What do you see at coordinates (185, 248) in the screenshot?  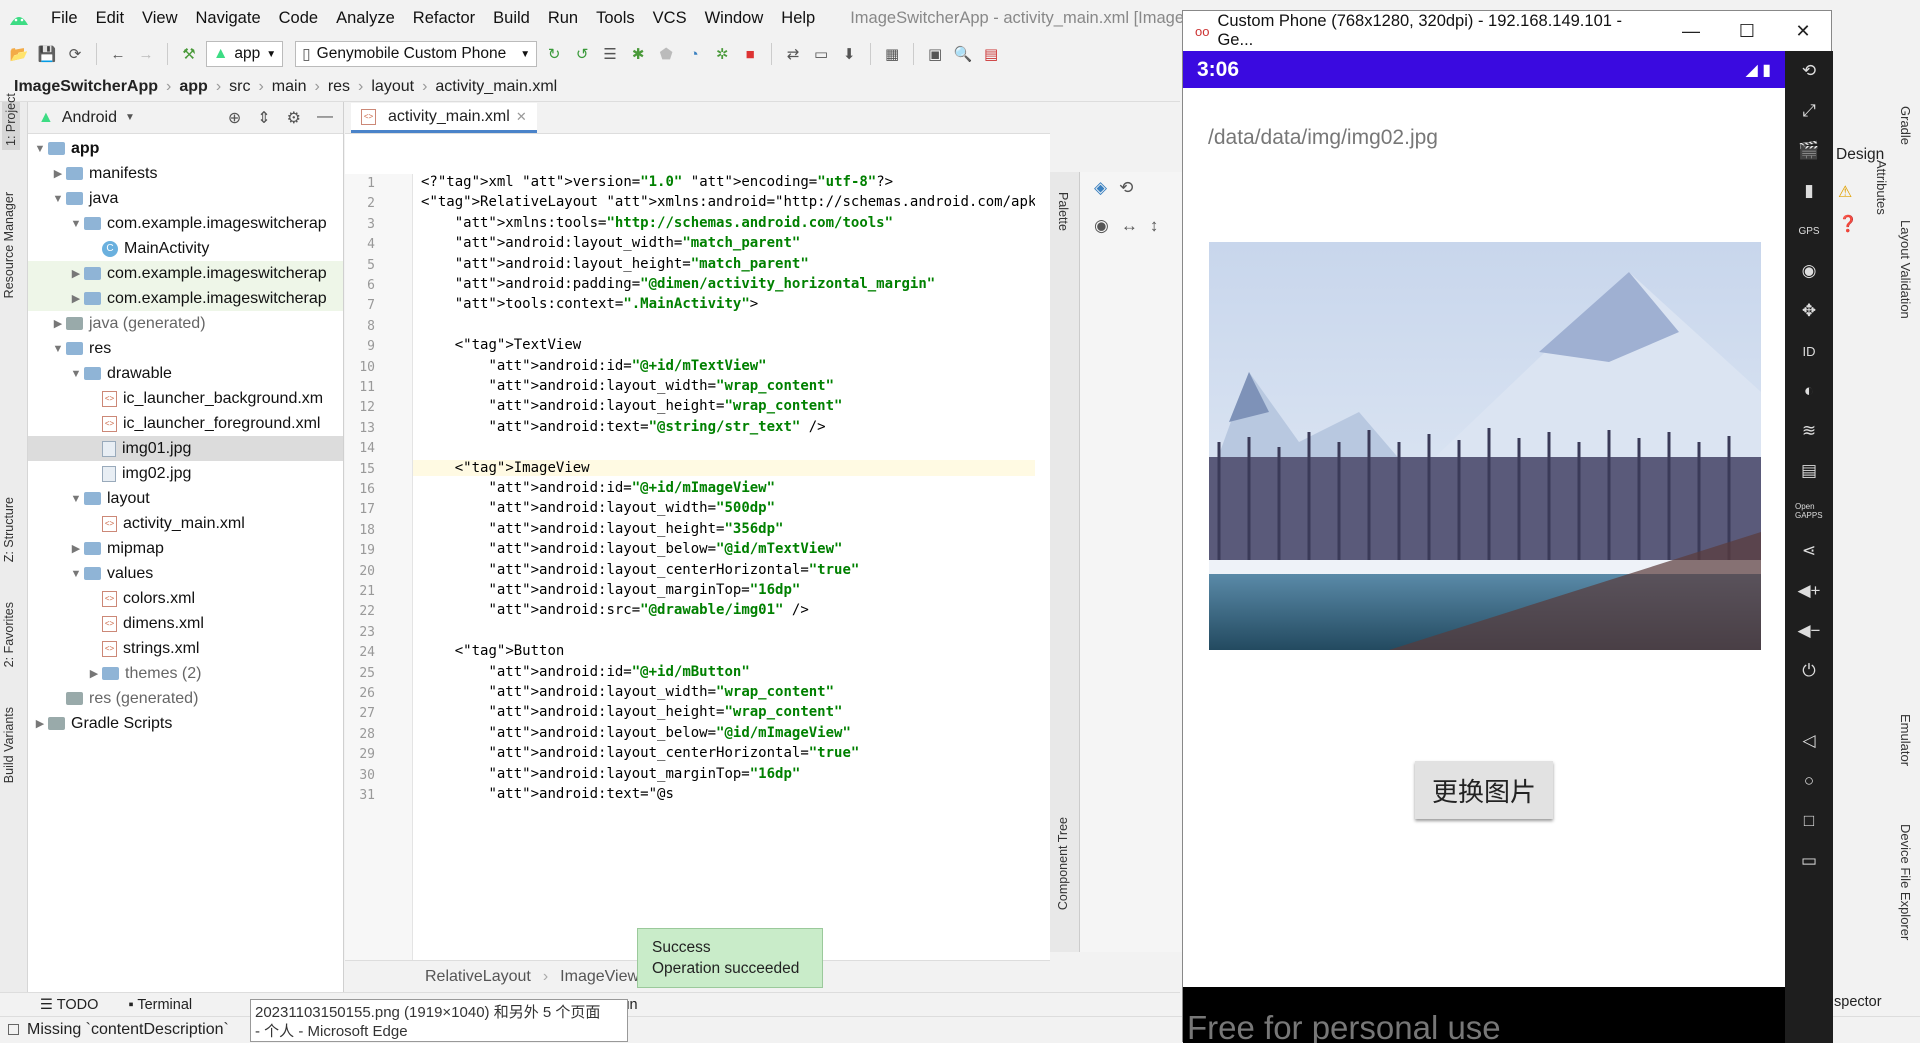 I see `tree-item: C MainActivity` at bounding box center [185, 248].